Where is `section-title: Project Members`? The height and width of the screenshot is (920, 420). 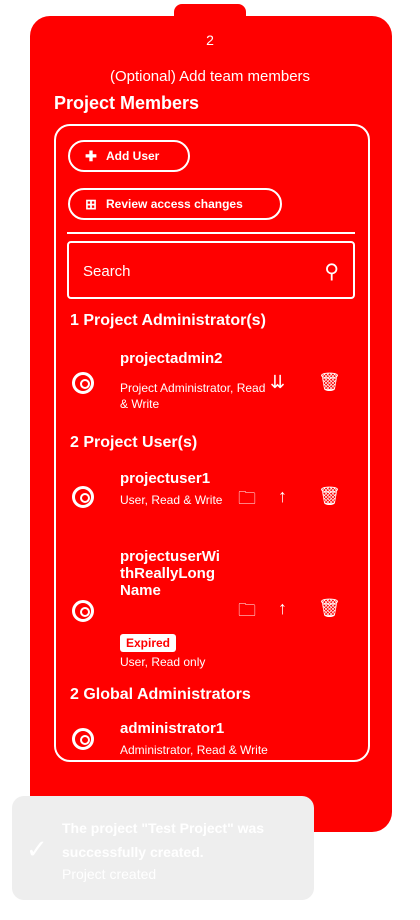 section-title: Project Members is located at coordinates (127, 103).